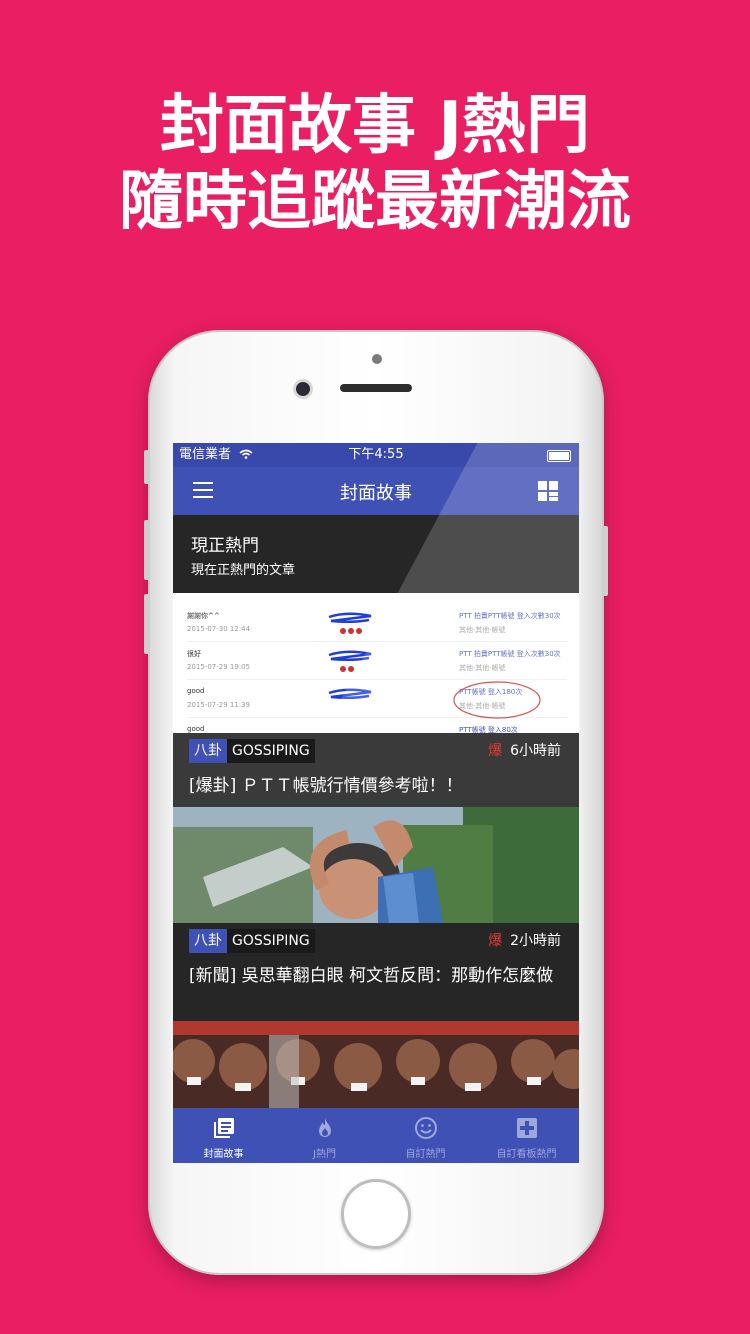 Image resolution: width=750 pixels, height=1334 pixels. I want to click on preview-name: 謝謝你^^, so click(203, 616).